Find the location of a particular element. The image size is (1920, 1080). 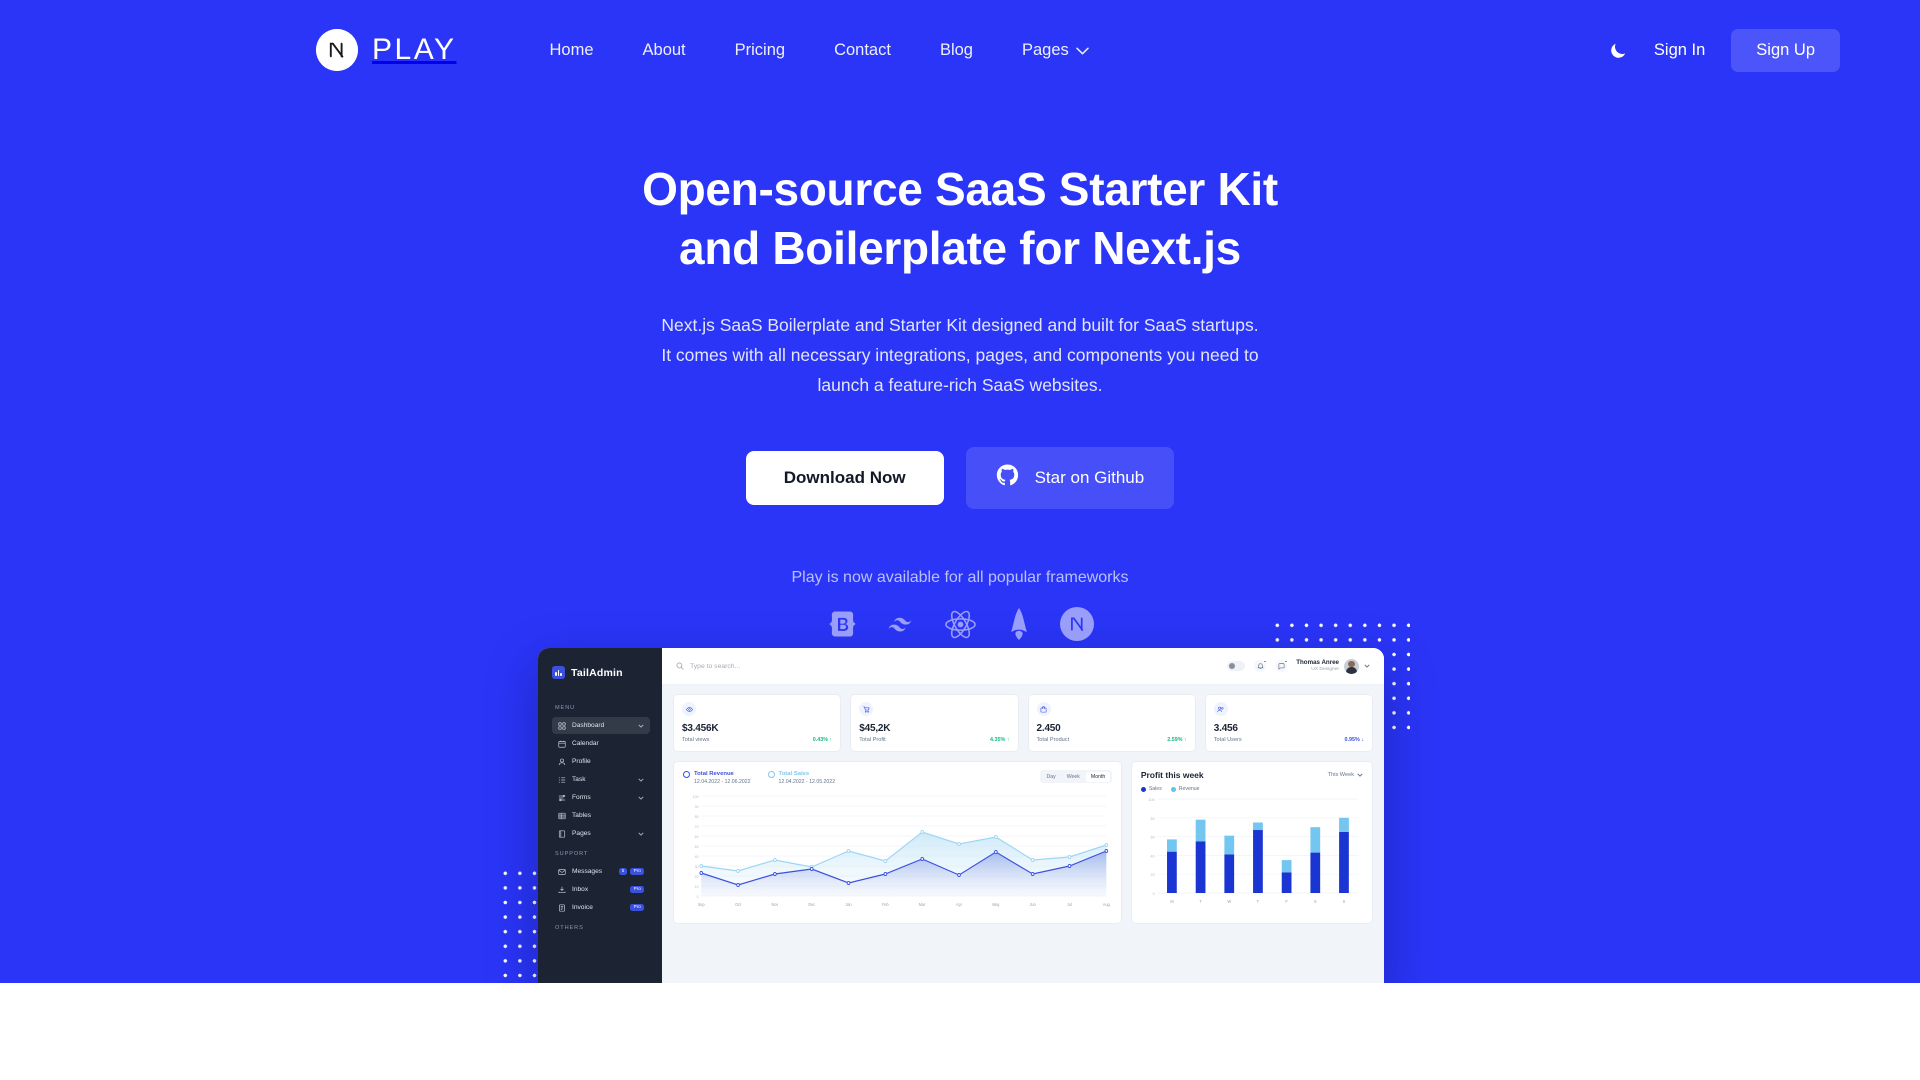

star-on-github-button: Star on Github is located at coordinates (1070, 477).